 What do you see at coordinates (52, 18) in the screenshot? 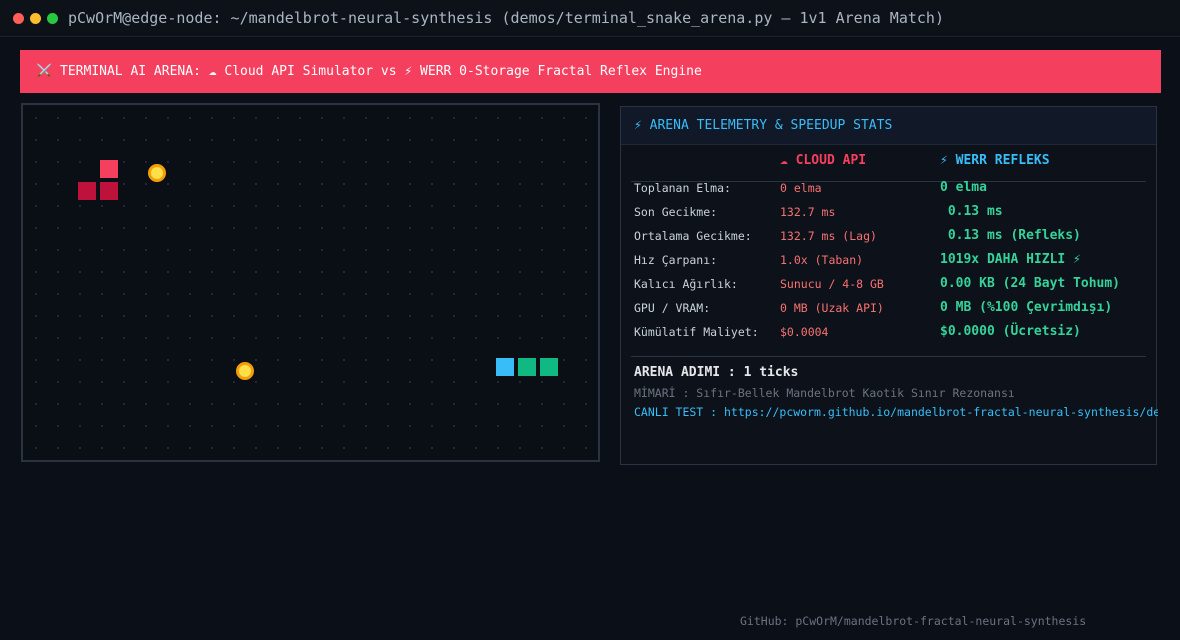
I see `maximize-window-button` at bounding box center [52, 18].